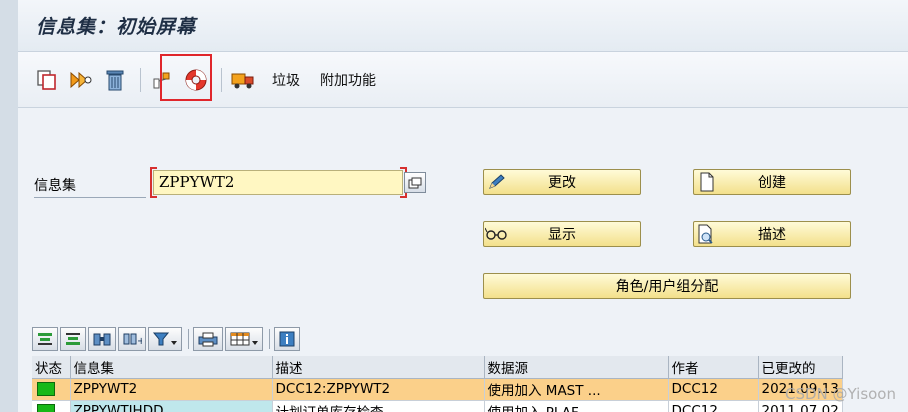 The width and height of the screenshot is (908, 412). I want to click on delete-button, so click(115, 80).